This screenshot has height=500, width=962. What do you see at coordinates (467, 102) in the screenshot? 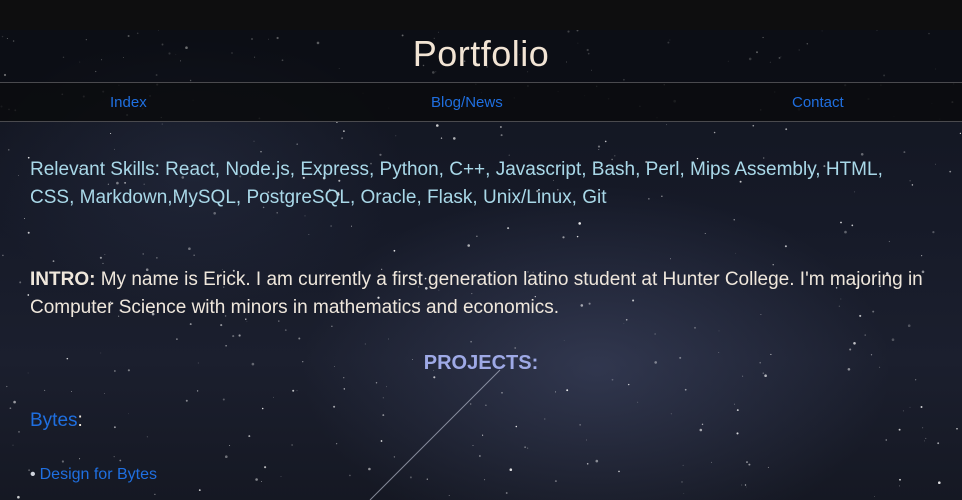
I see `nav-link-blog-news: Blog/News` at bounding box center [467, 102].